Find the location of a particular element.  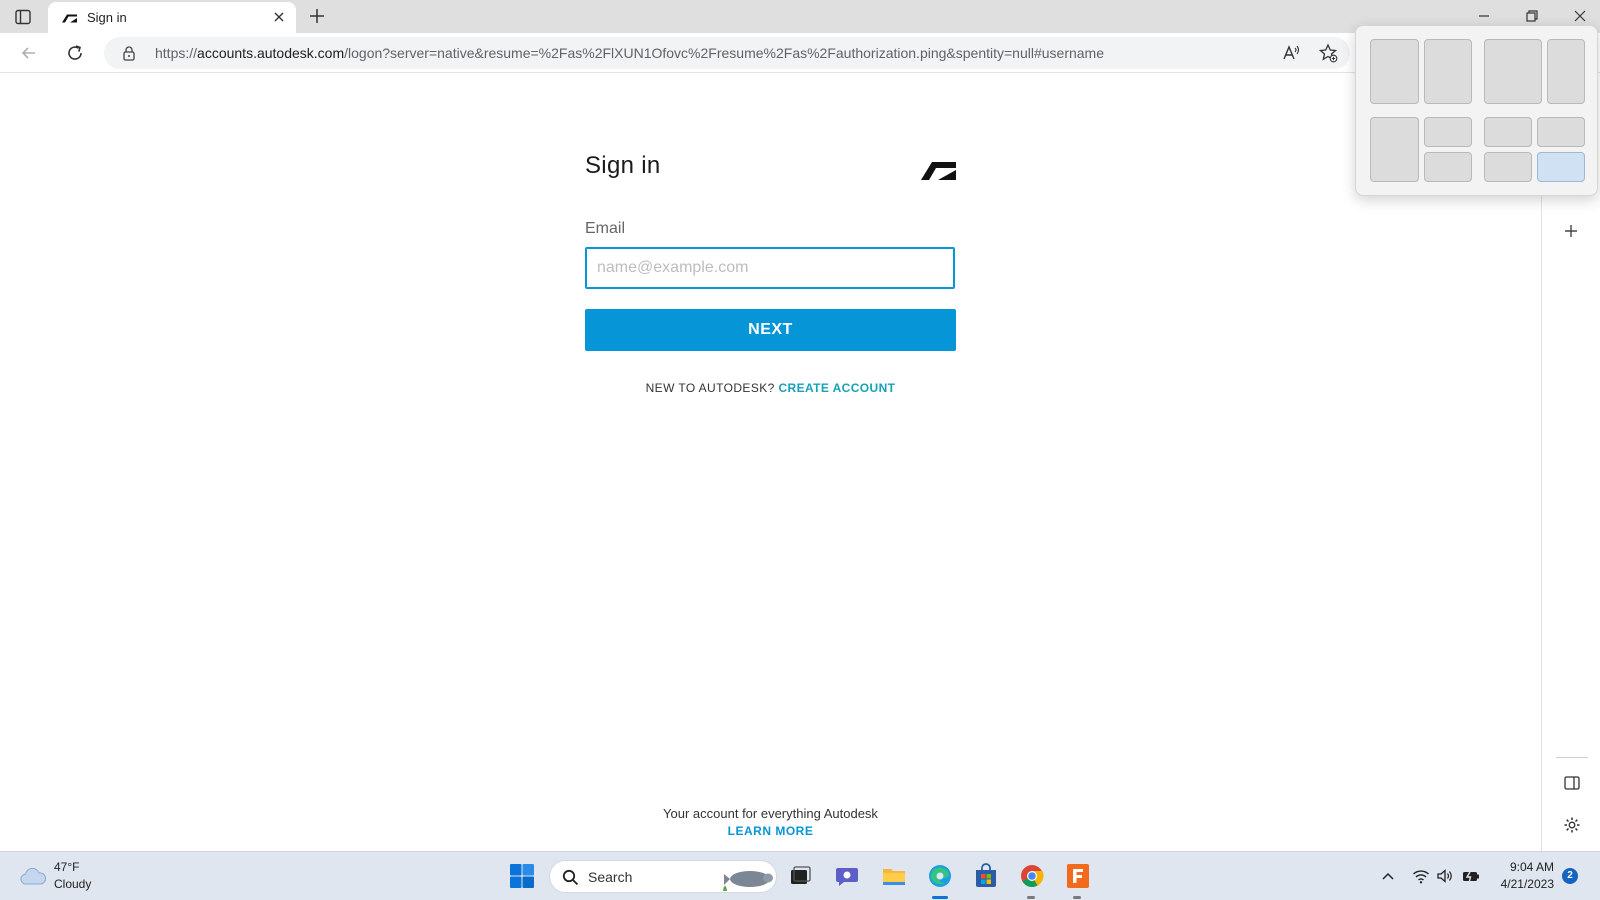

volume-icon is located at coordinates (1445, 876).